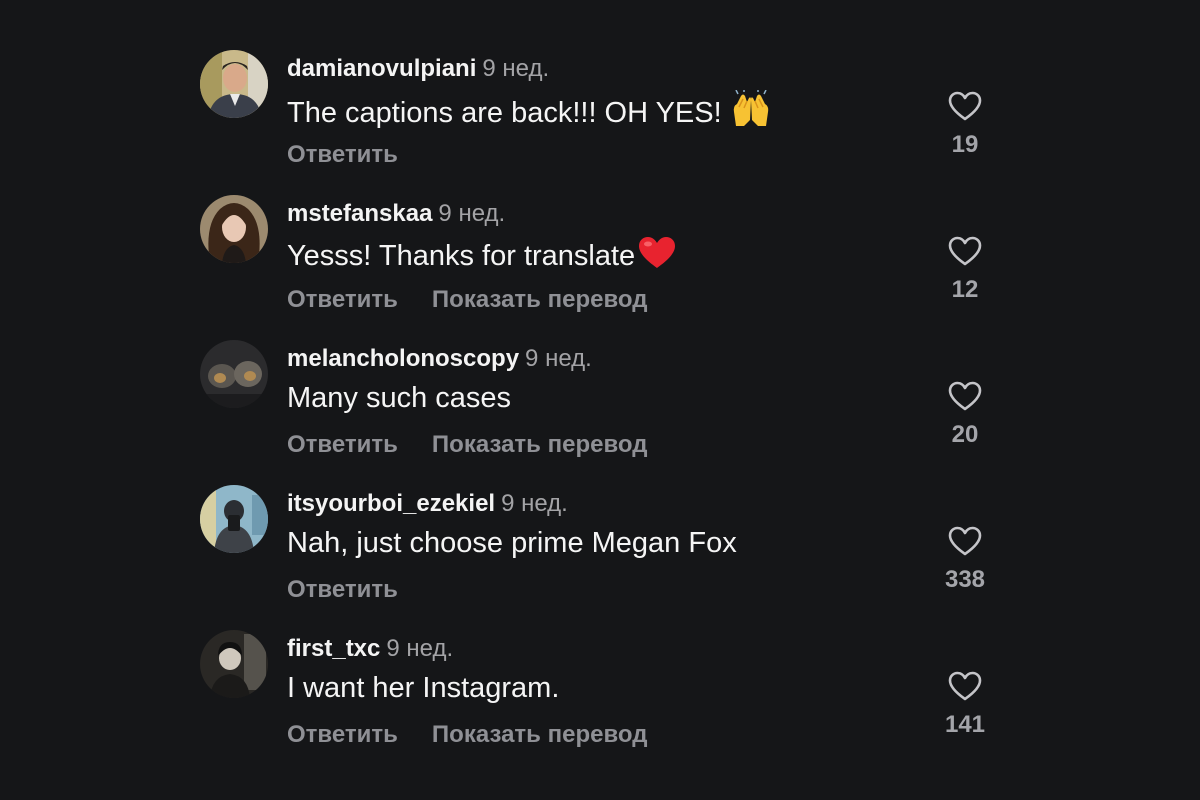 This screenshot has height=800, width=1200. Describe the element at coordinates (965, 434) in the screenshot. I see `like-count: 20` at that location.